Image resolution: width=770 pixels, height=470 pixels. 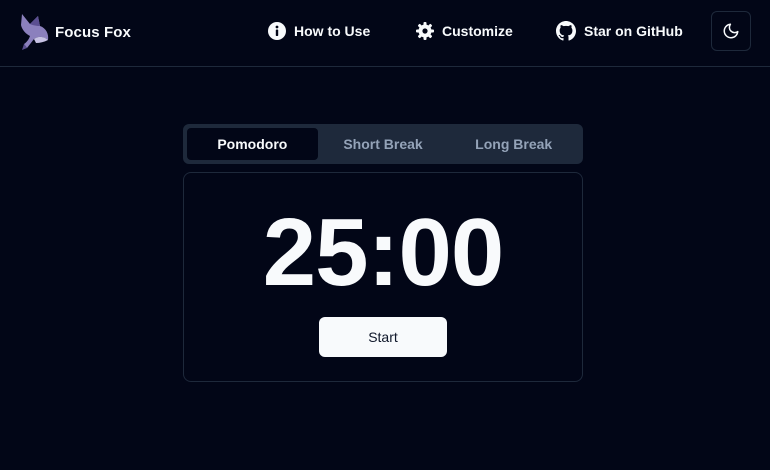 I want to click on customize-link: Customize, so click(x=464, y=31).